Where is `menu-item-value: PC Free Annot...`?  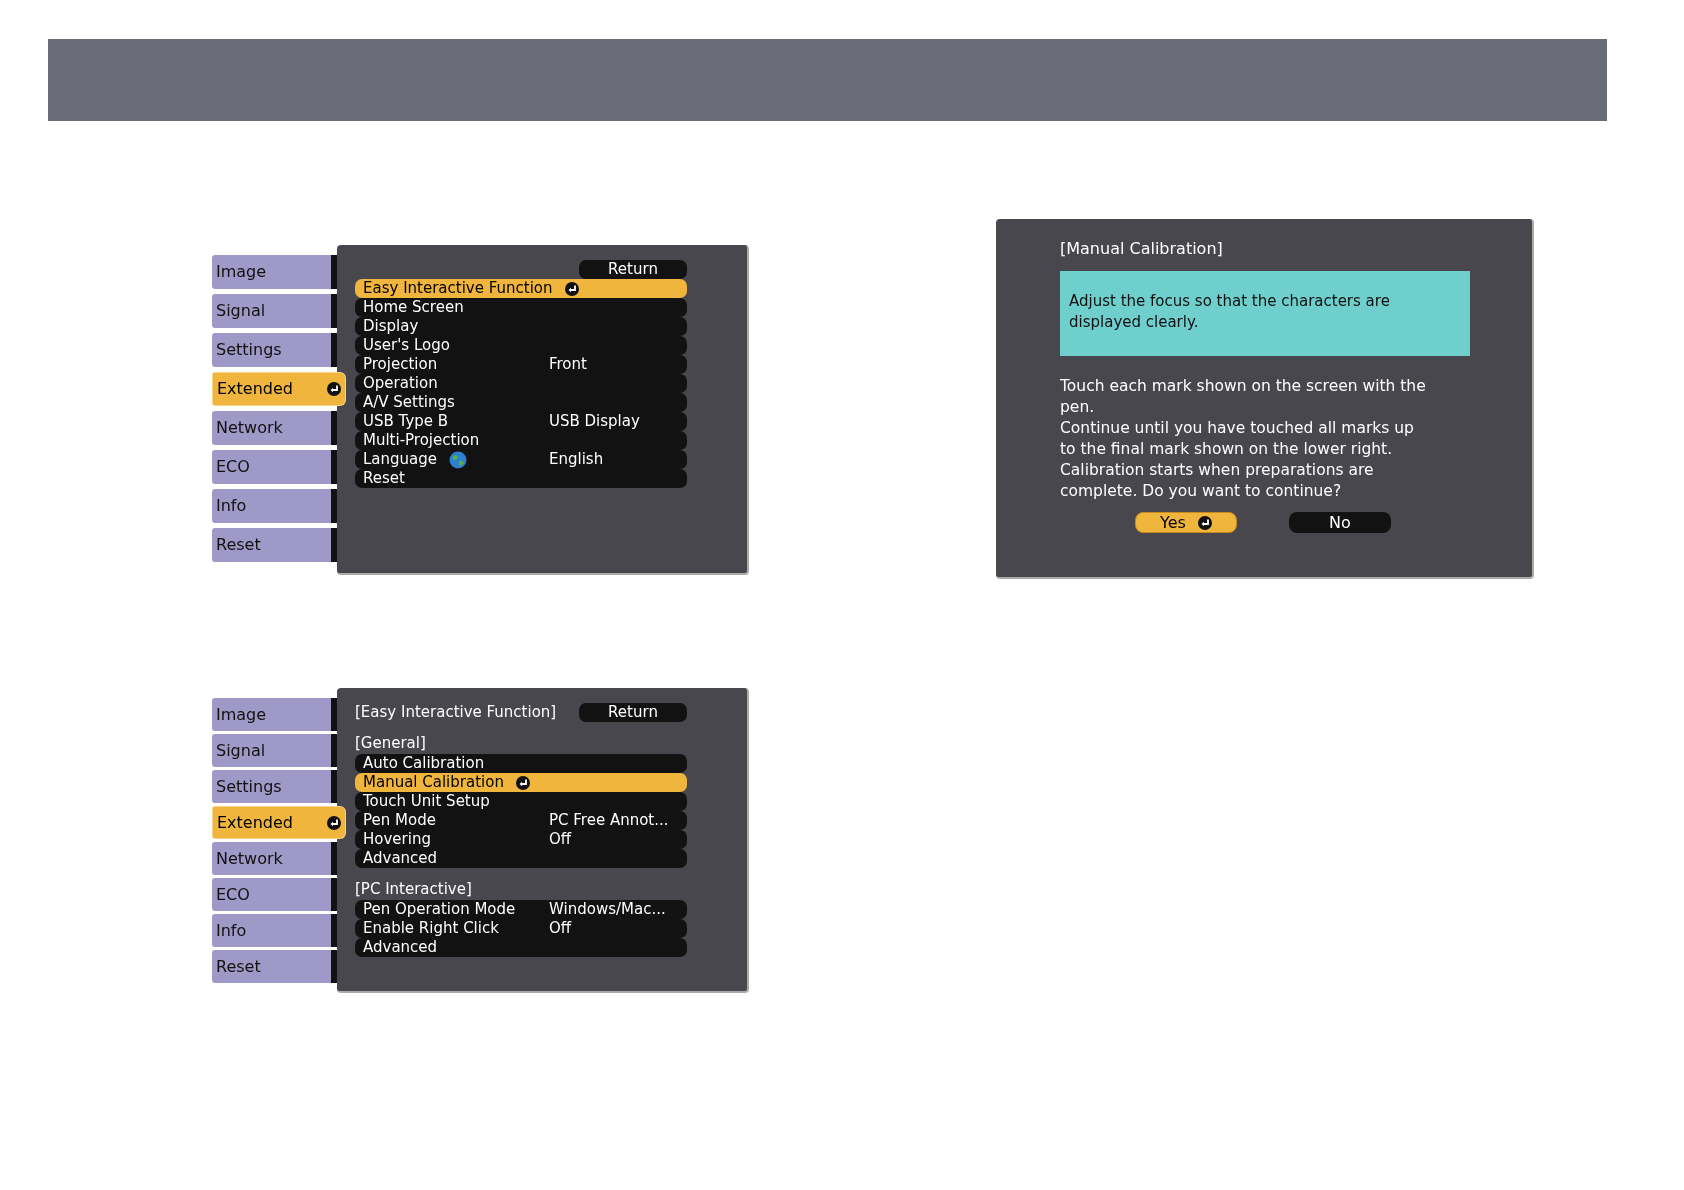
menu-item-value: PC Free Annot... is located at coordinates (609, 820).